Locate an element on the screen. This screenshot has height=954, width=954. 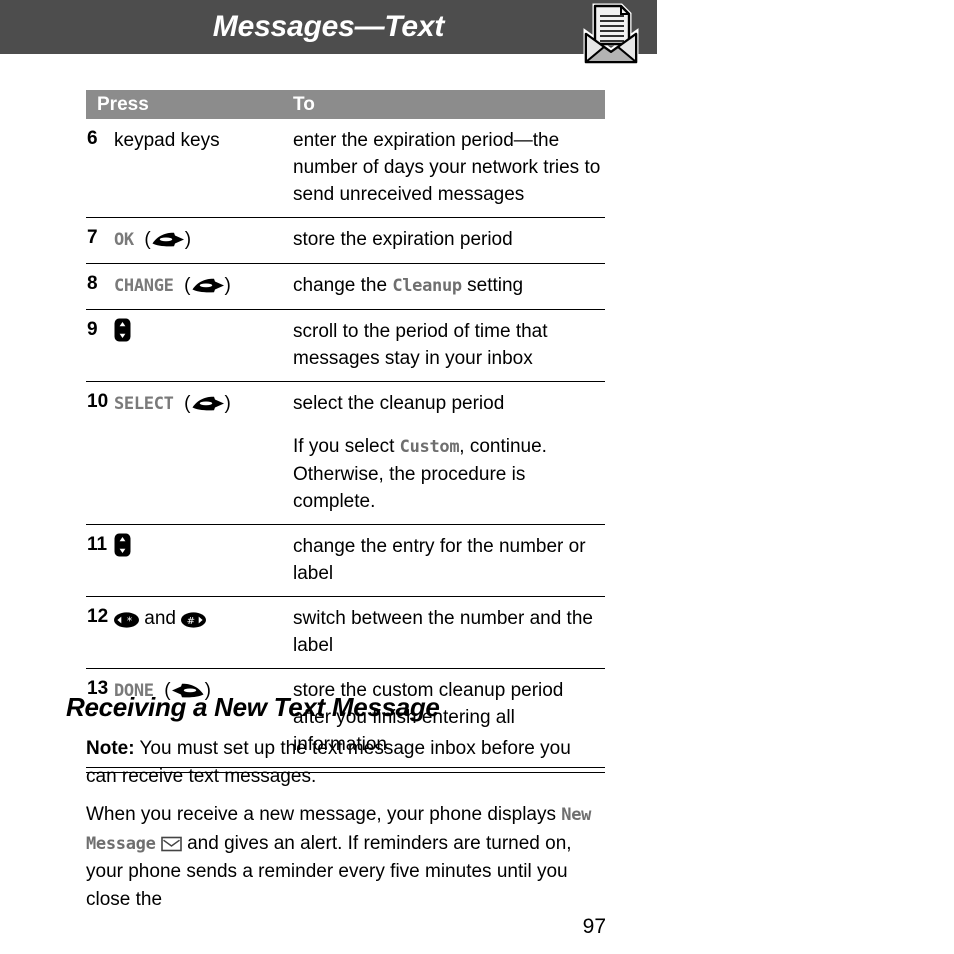
step-description-text: change the entry for the number or label is located at coordinates (439, 560).